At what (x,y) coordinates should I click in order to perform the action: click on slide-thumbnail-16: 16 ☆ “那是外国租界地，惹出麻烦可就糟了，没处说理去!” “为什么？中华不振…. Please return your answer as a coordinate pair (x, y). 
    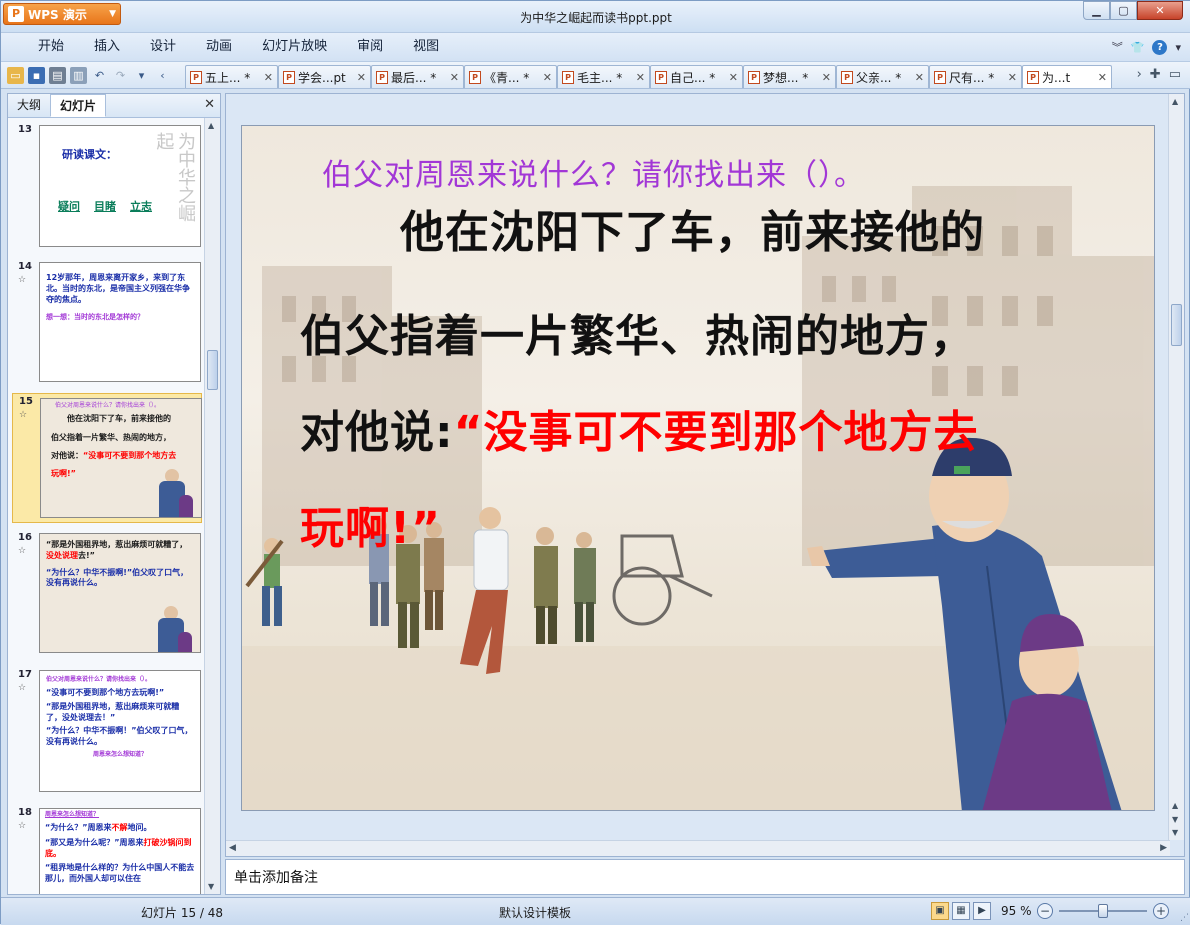
    Looking at the image, I should click on (107, 593).